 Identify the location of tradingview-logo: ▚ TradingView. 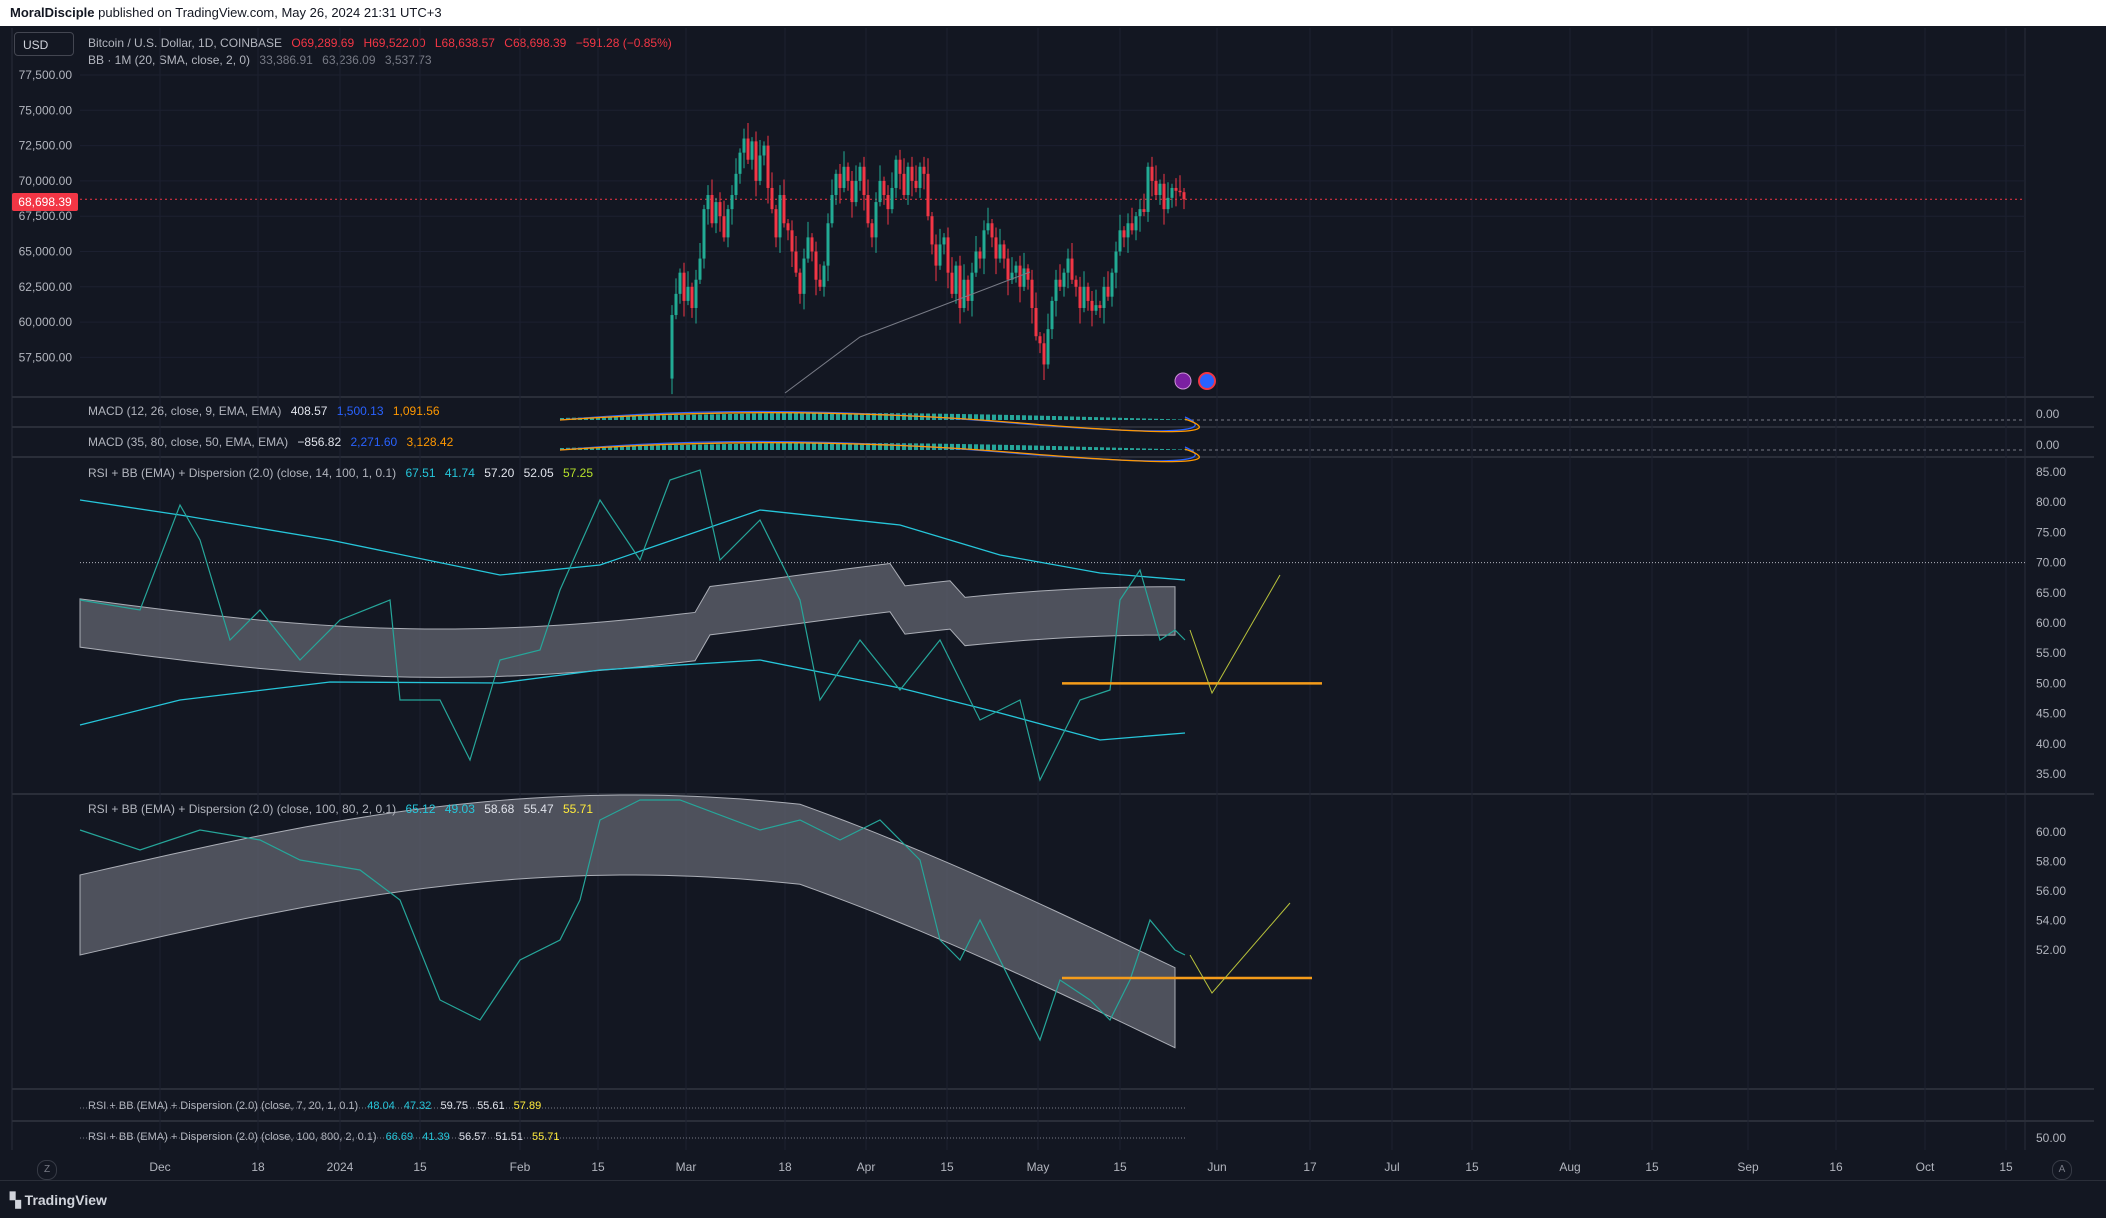
(58, 1200).